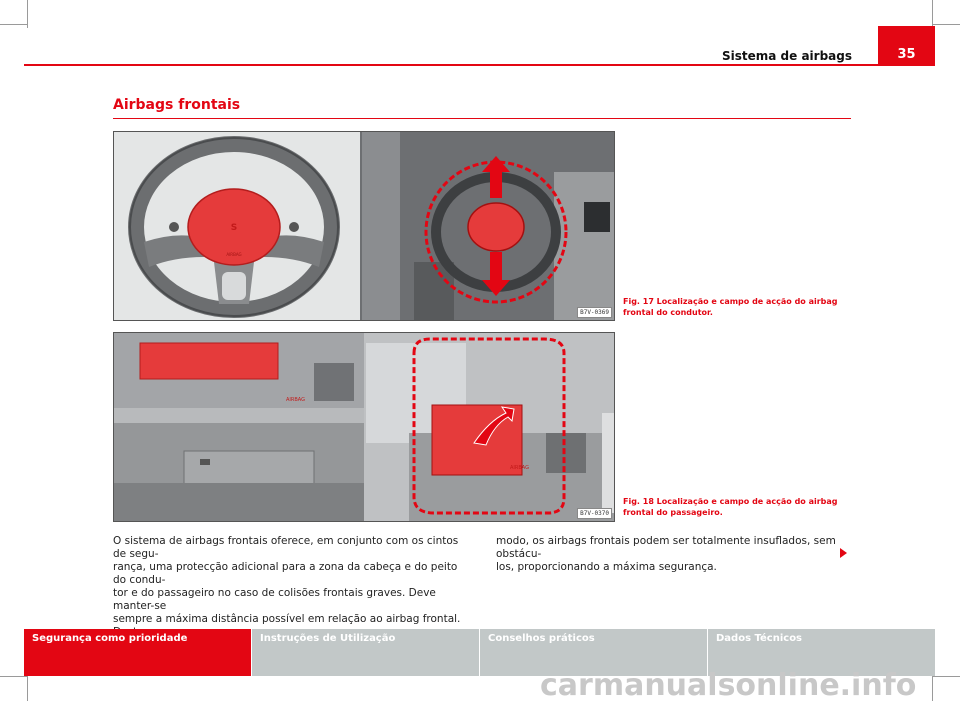  Describe the element at coordinates (519, 468) in the screenshot. I see `airbag-label-2: AIRBAG` at that location.